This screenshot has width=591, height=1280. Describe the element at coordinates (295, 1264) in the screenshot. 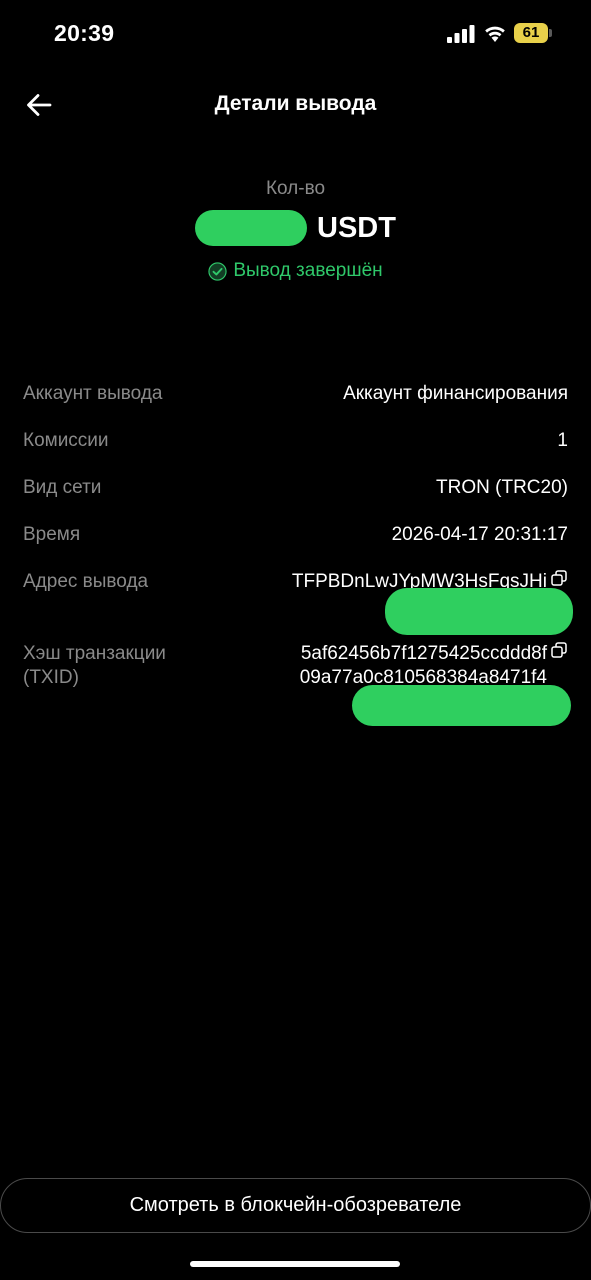

I see `home-indicator` at that location.